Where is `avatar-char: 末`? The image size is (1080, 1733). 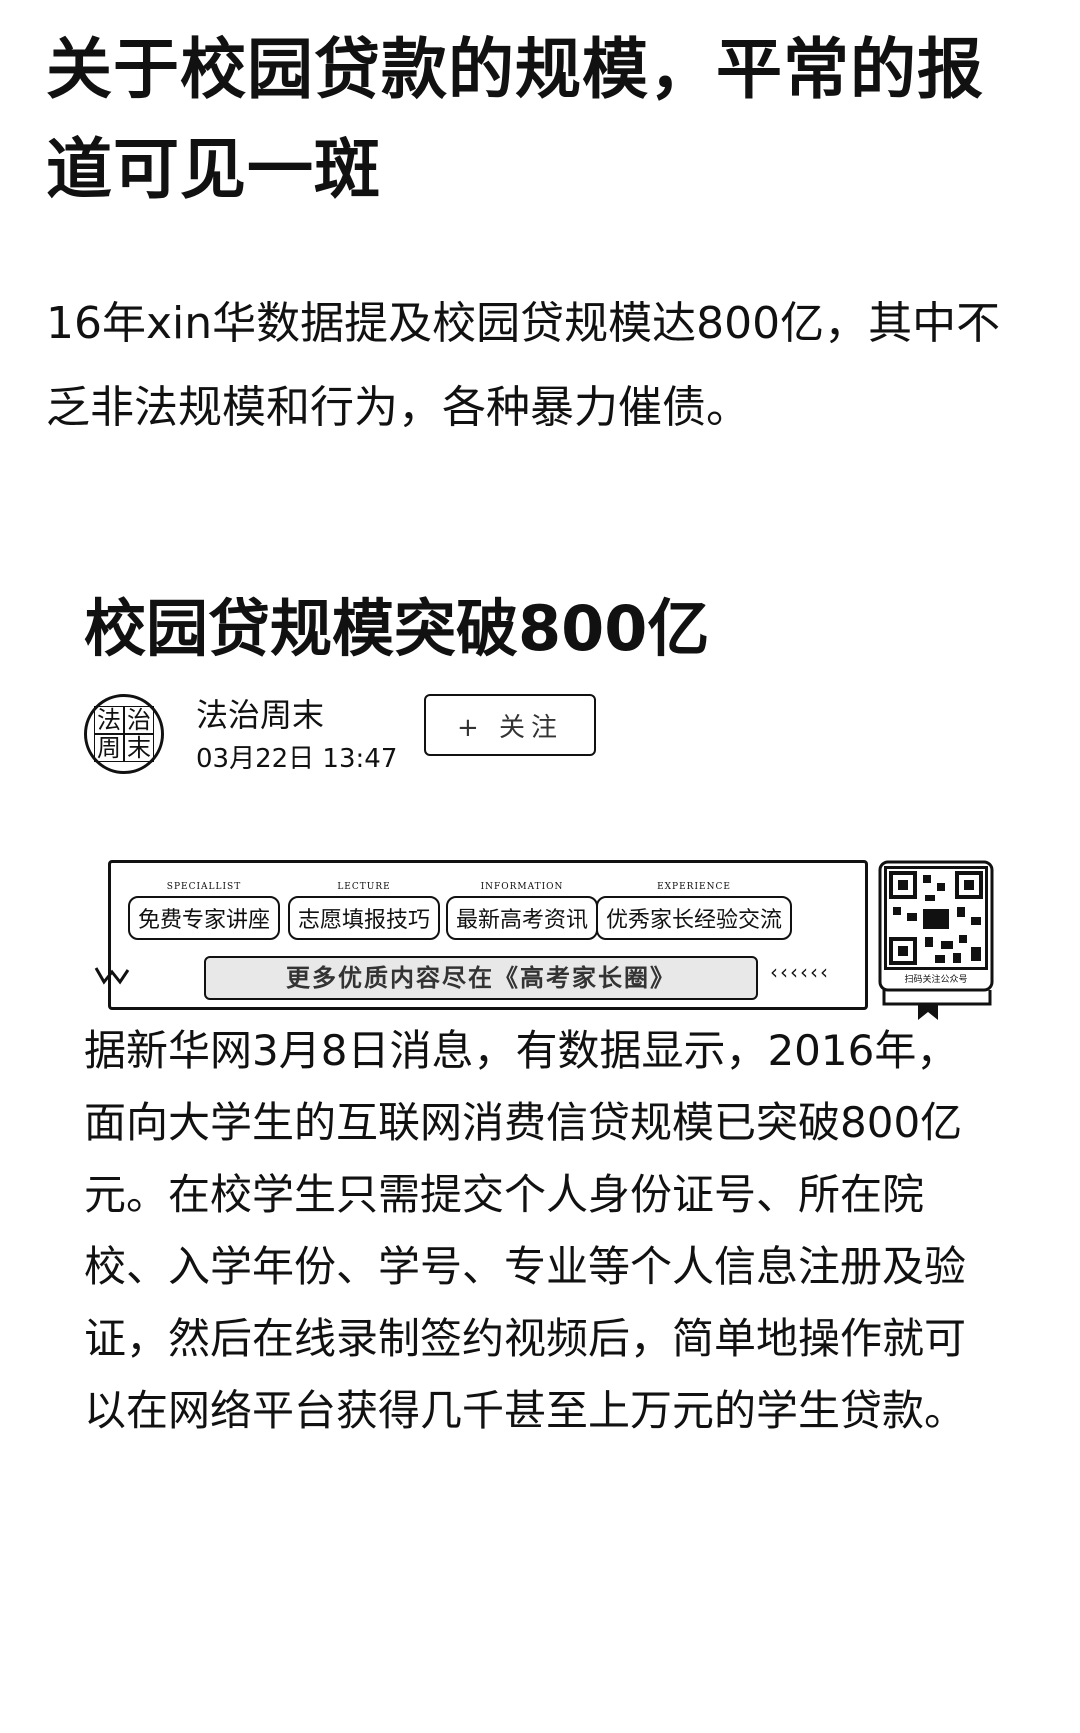
avatar-char: 末 is located at coordinates (139, 748).